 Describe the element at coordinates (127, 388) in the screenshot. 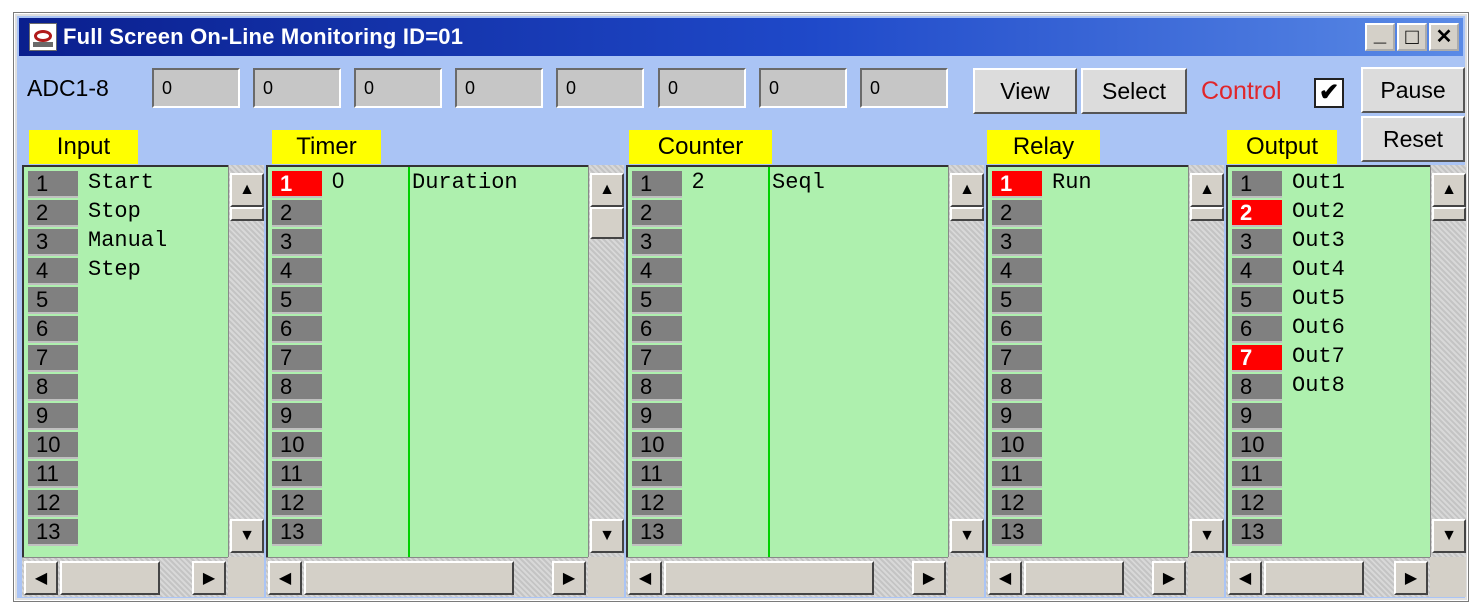

I see `input-row: 8` at that location.